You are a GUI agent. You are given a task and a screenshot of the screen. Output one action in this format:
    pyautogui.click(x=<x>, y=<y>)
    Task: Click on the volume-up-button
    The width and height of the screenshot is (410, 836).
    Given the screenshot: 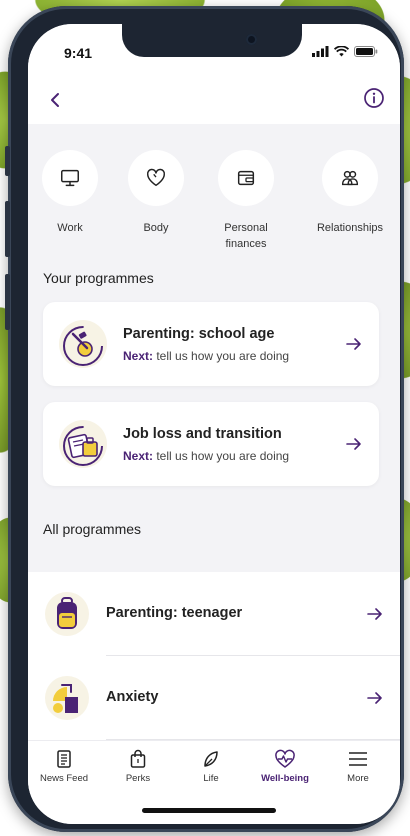 What is the action you would take?
    pyautogui.click(x=7, y=229)
    